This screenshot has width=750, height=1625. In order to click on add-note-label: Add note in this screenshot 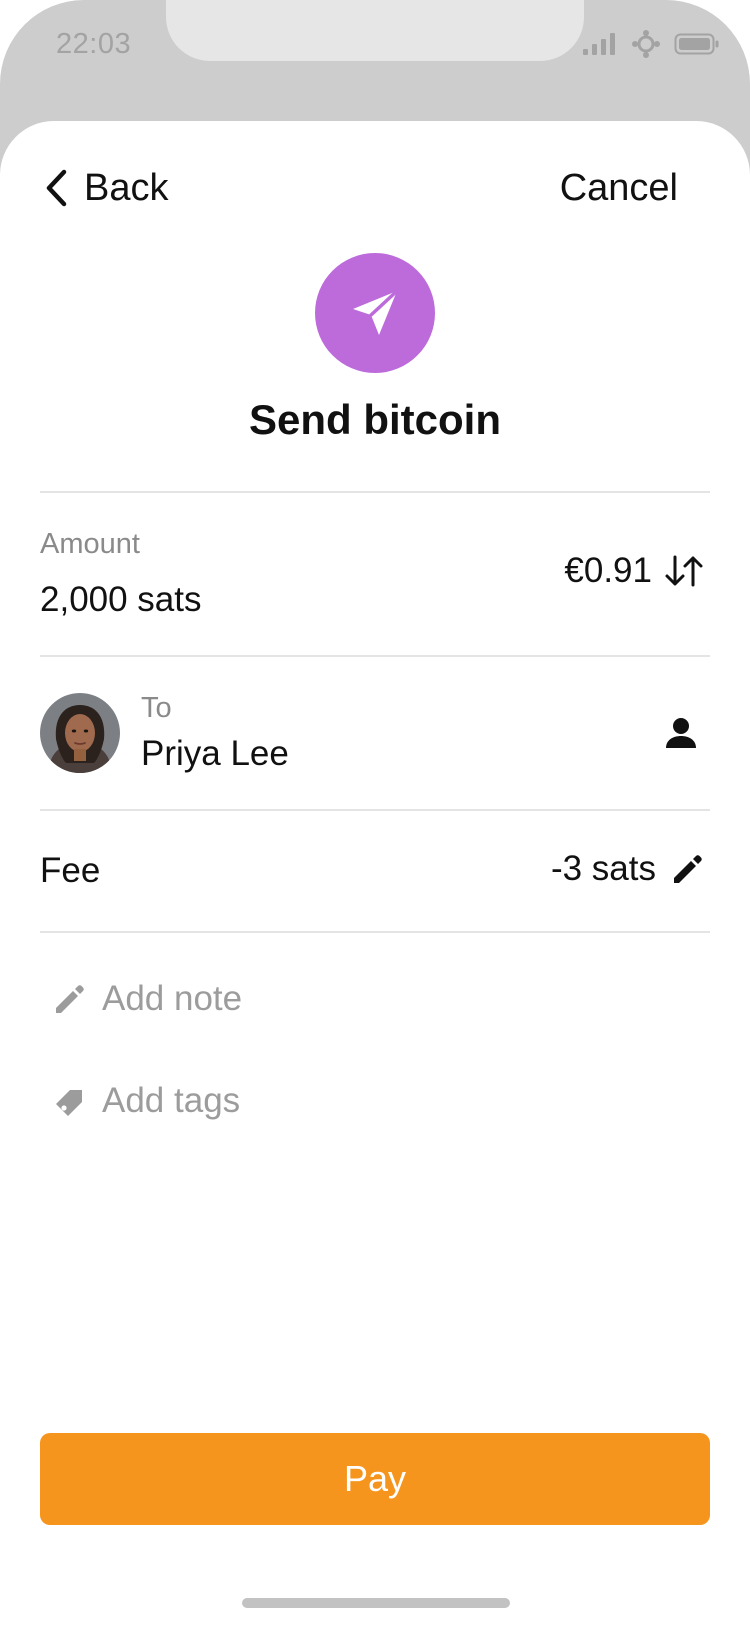, I will do `click(172, 998)`.